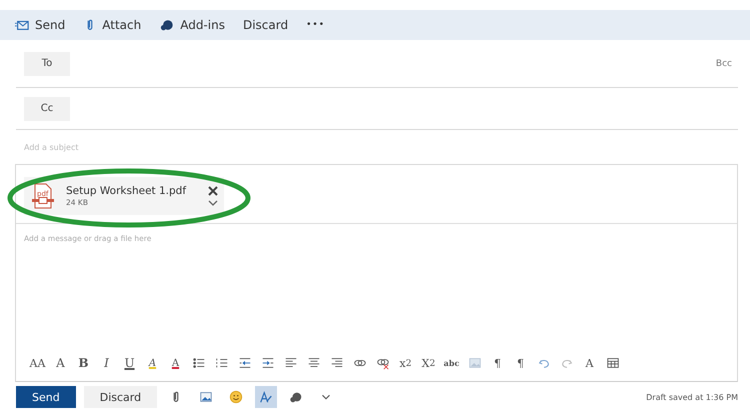 This screenshot has height=412, width=750. I want to click on numbered-list-icon, so click(221, 363).